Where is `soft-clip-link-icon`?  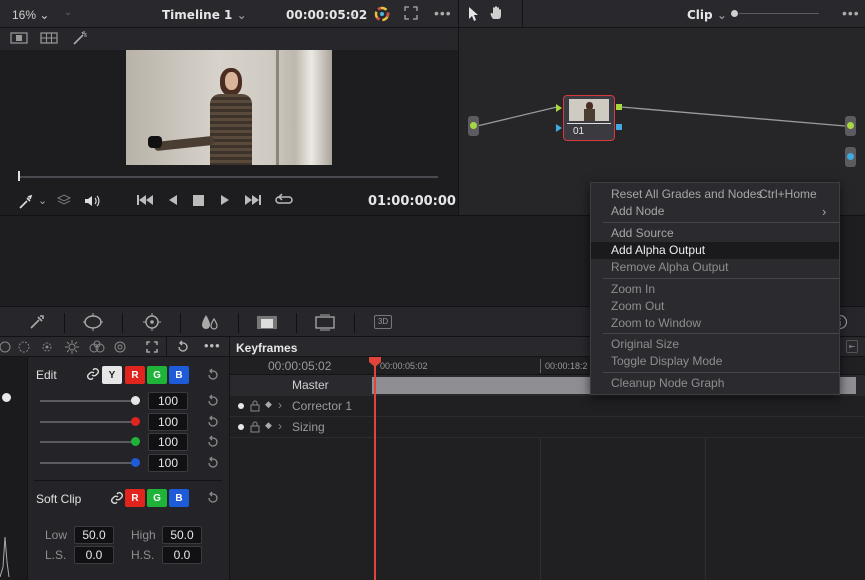 soft-clip-link-icon is located at coordinates (117, 499).